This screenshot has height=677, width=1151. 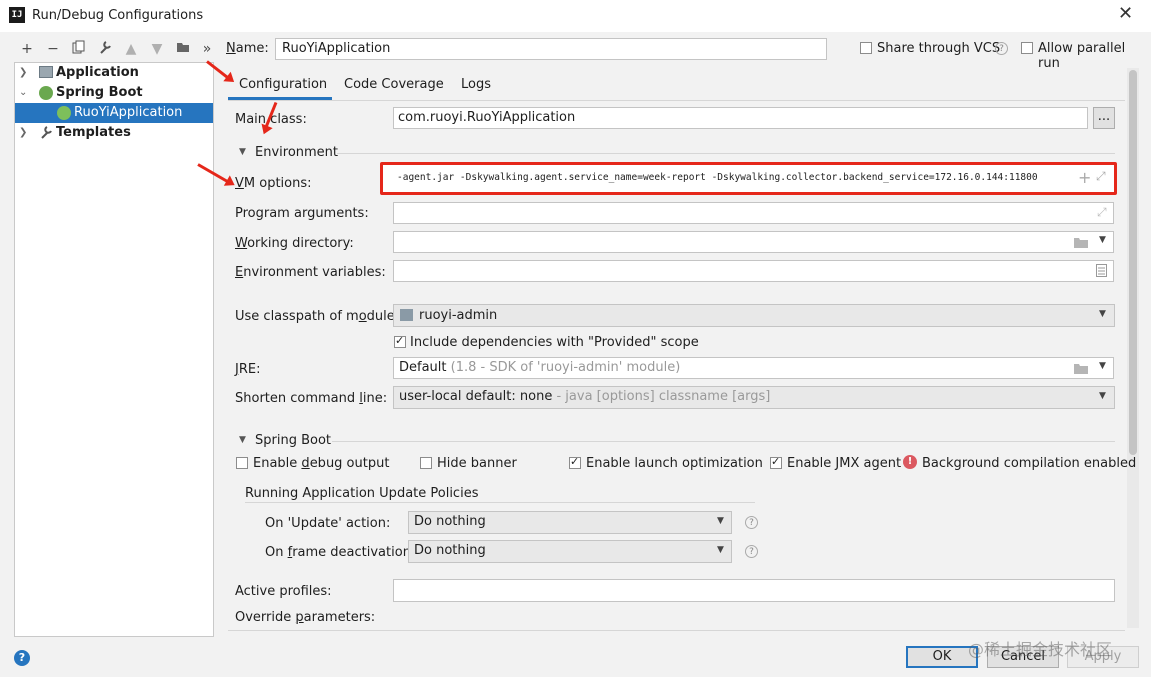 What do you see at coordinates (242, 463) in the screenshot?
I see `debug-output-checkbox` at bounding box center [242, 463].